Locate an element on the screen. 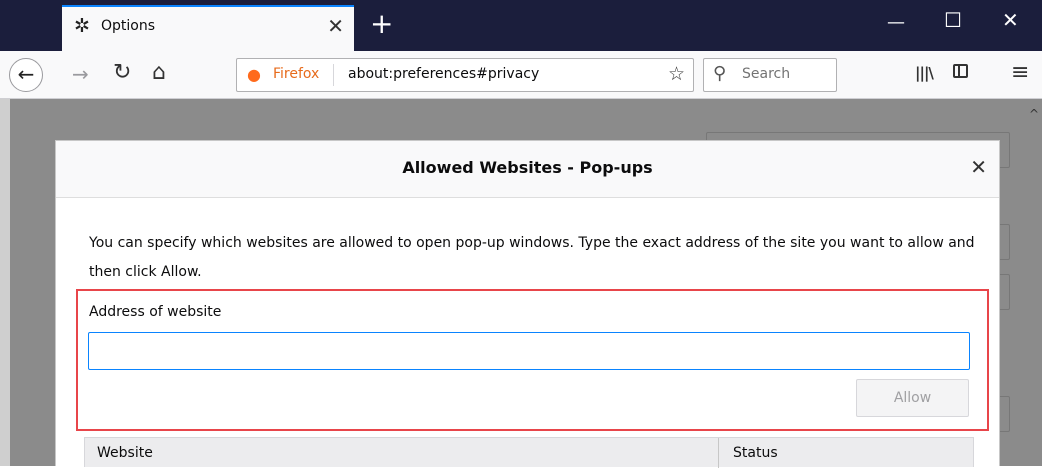  search-icon: ⚲ is located at coordinates (720, 73).